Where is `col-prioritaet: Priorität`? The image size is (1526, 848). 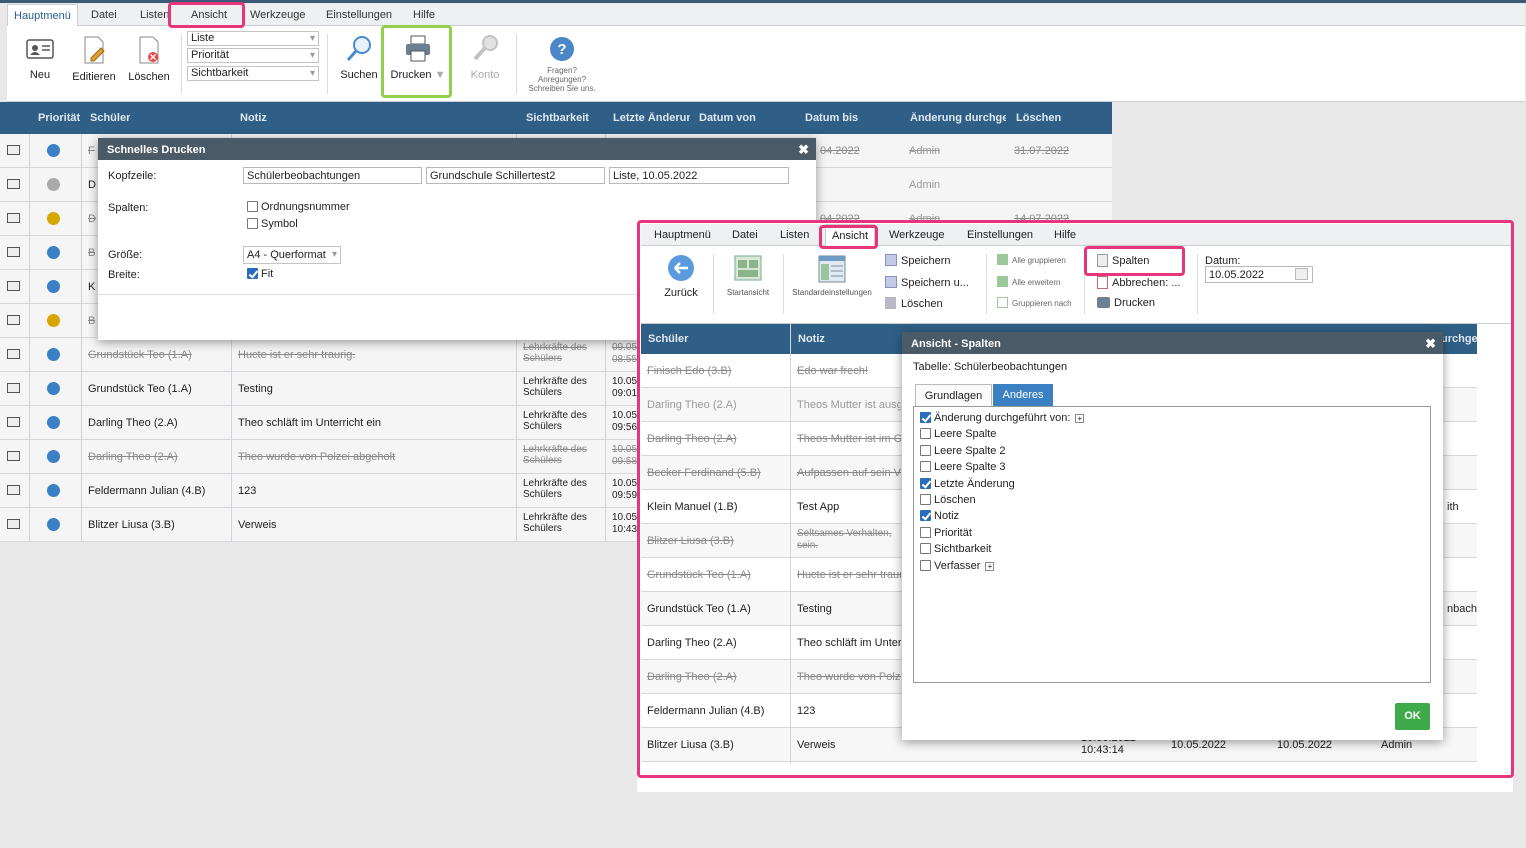 col-prioritaet: Priorität is located at coordinates (59, 118).